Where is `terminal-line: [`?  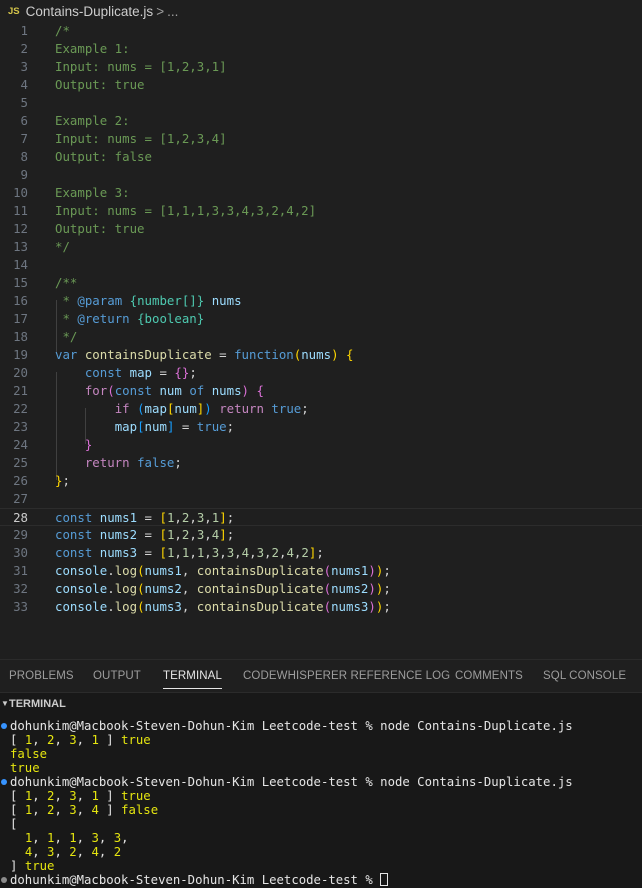
terminal-line: [ is located at coordinates (13, 824).